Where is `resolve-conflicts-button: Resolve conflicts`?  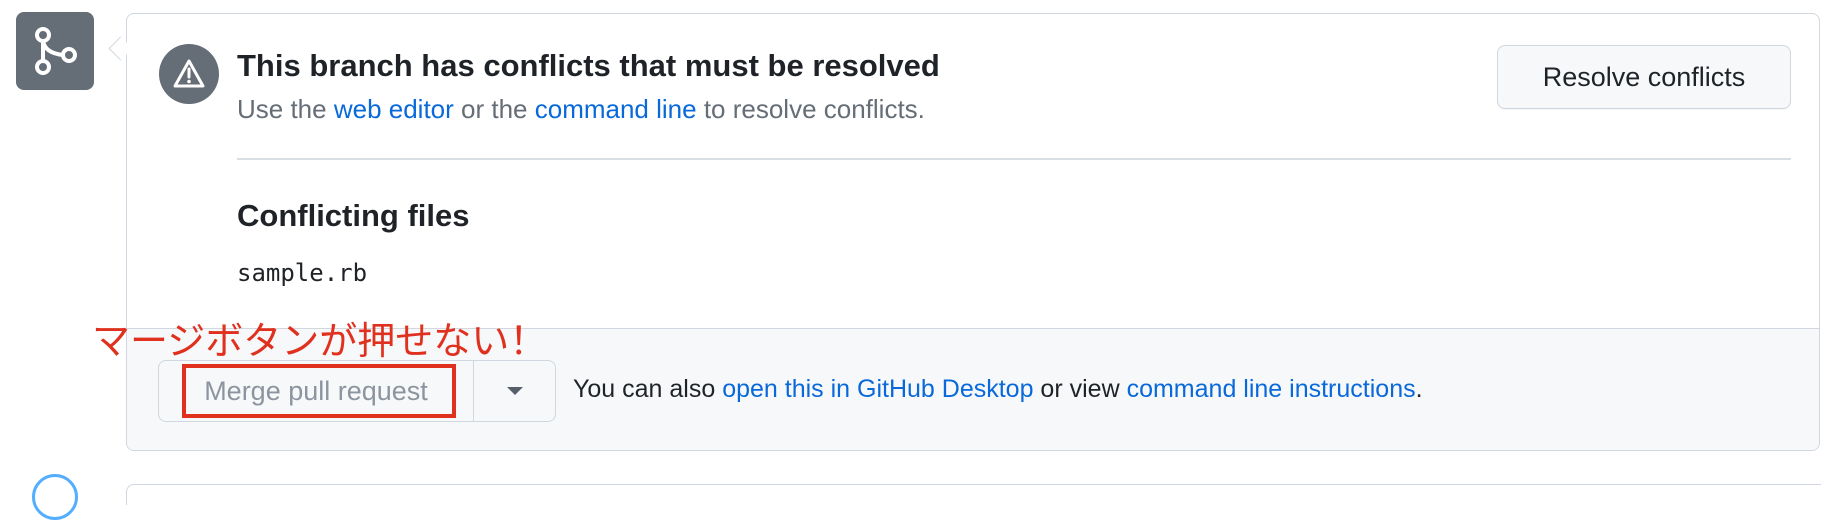 resolve-conflicts-button: Resolve conflicts is located at coordinates (1644, 77).